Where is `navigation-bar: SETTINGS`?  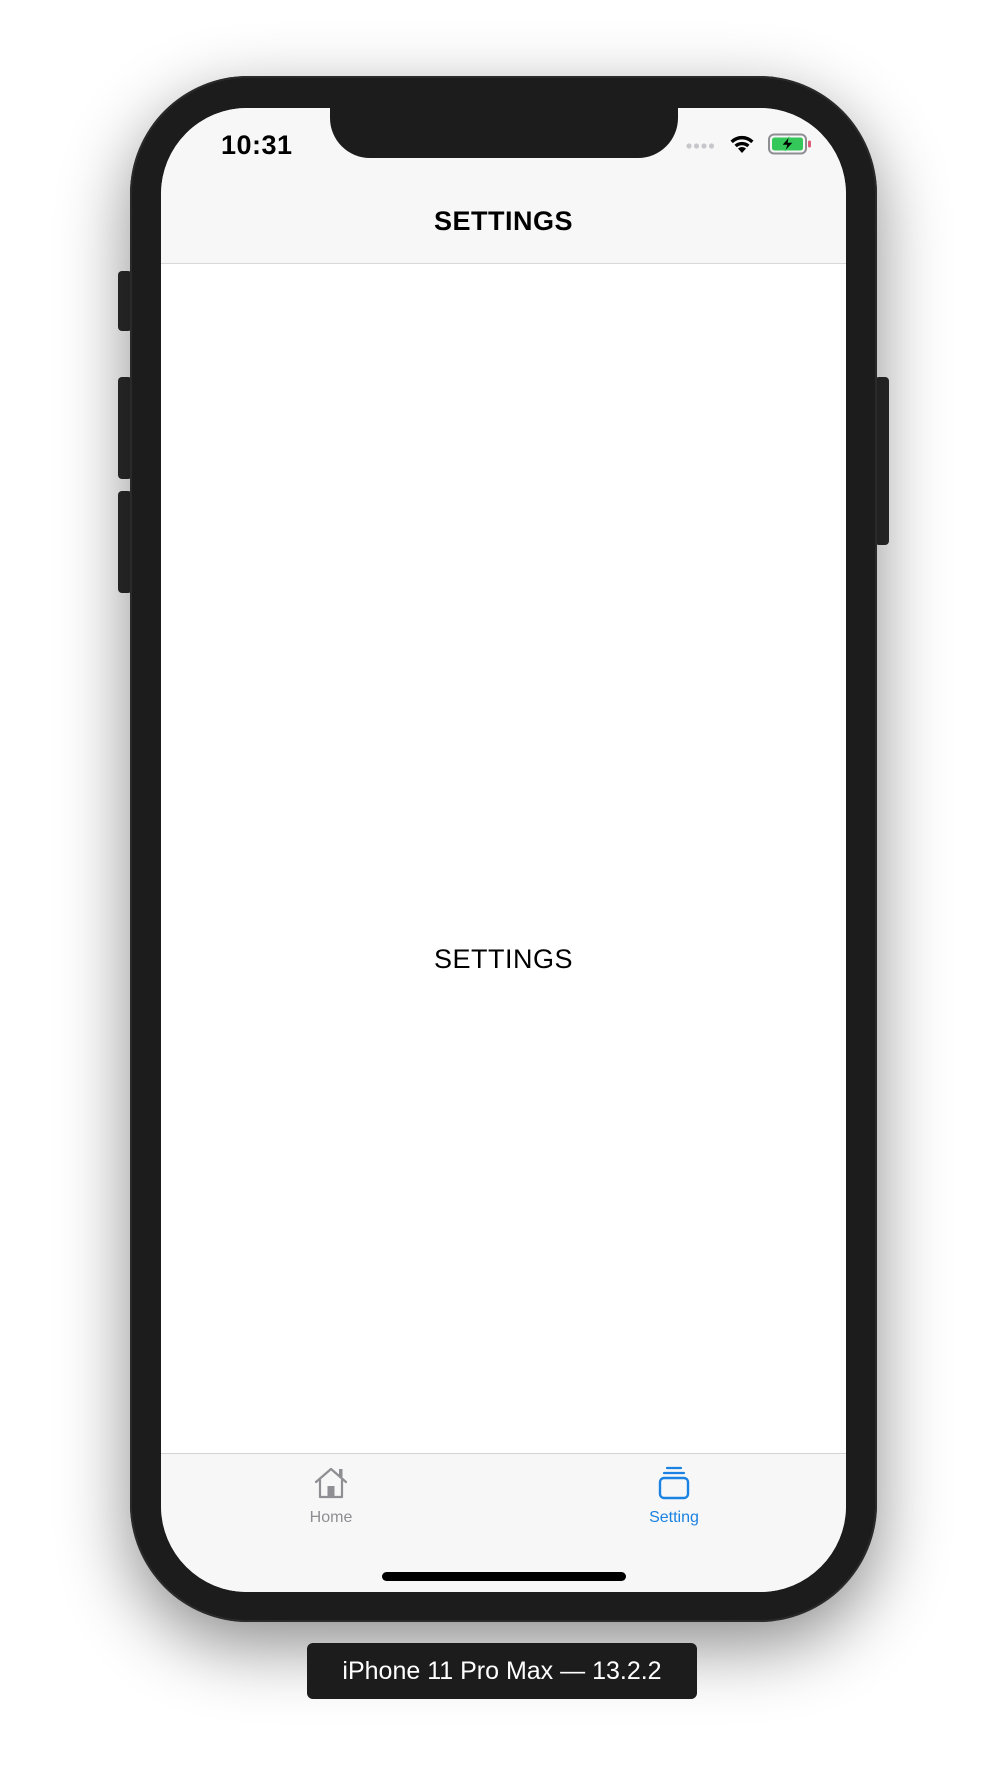
navigation-bar: SETTINGS is located at coordinates (503, 226).